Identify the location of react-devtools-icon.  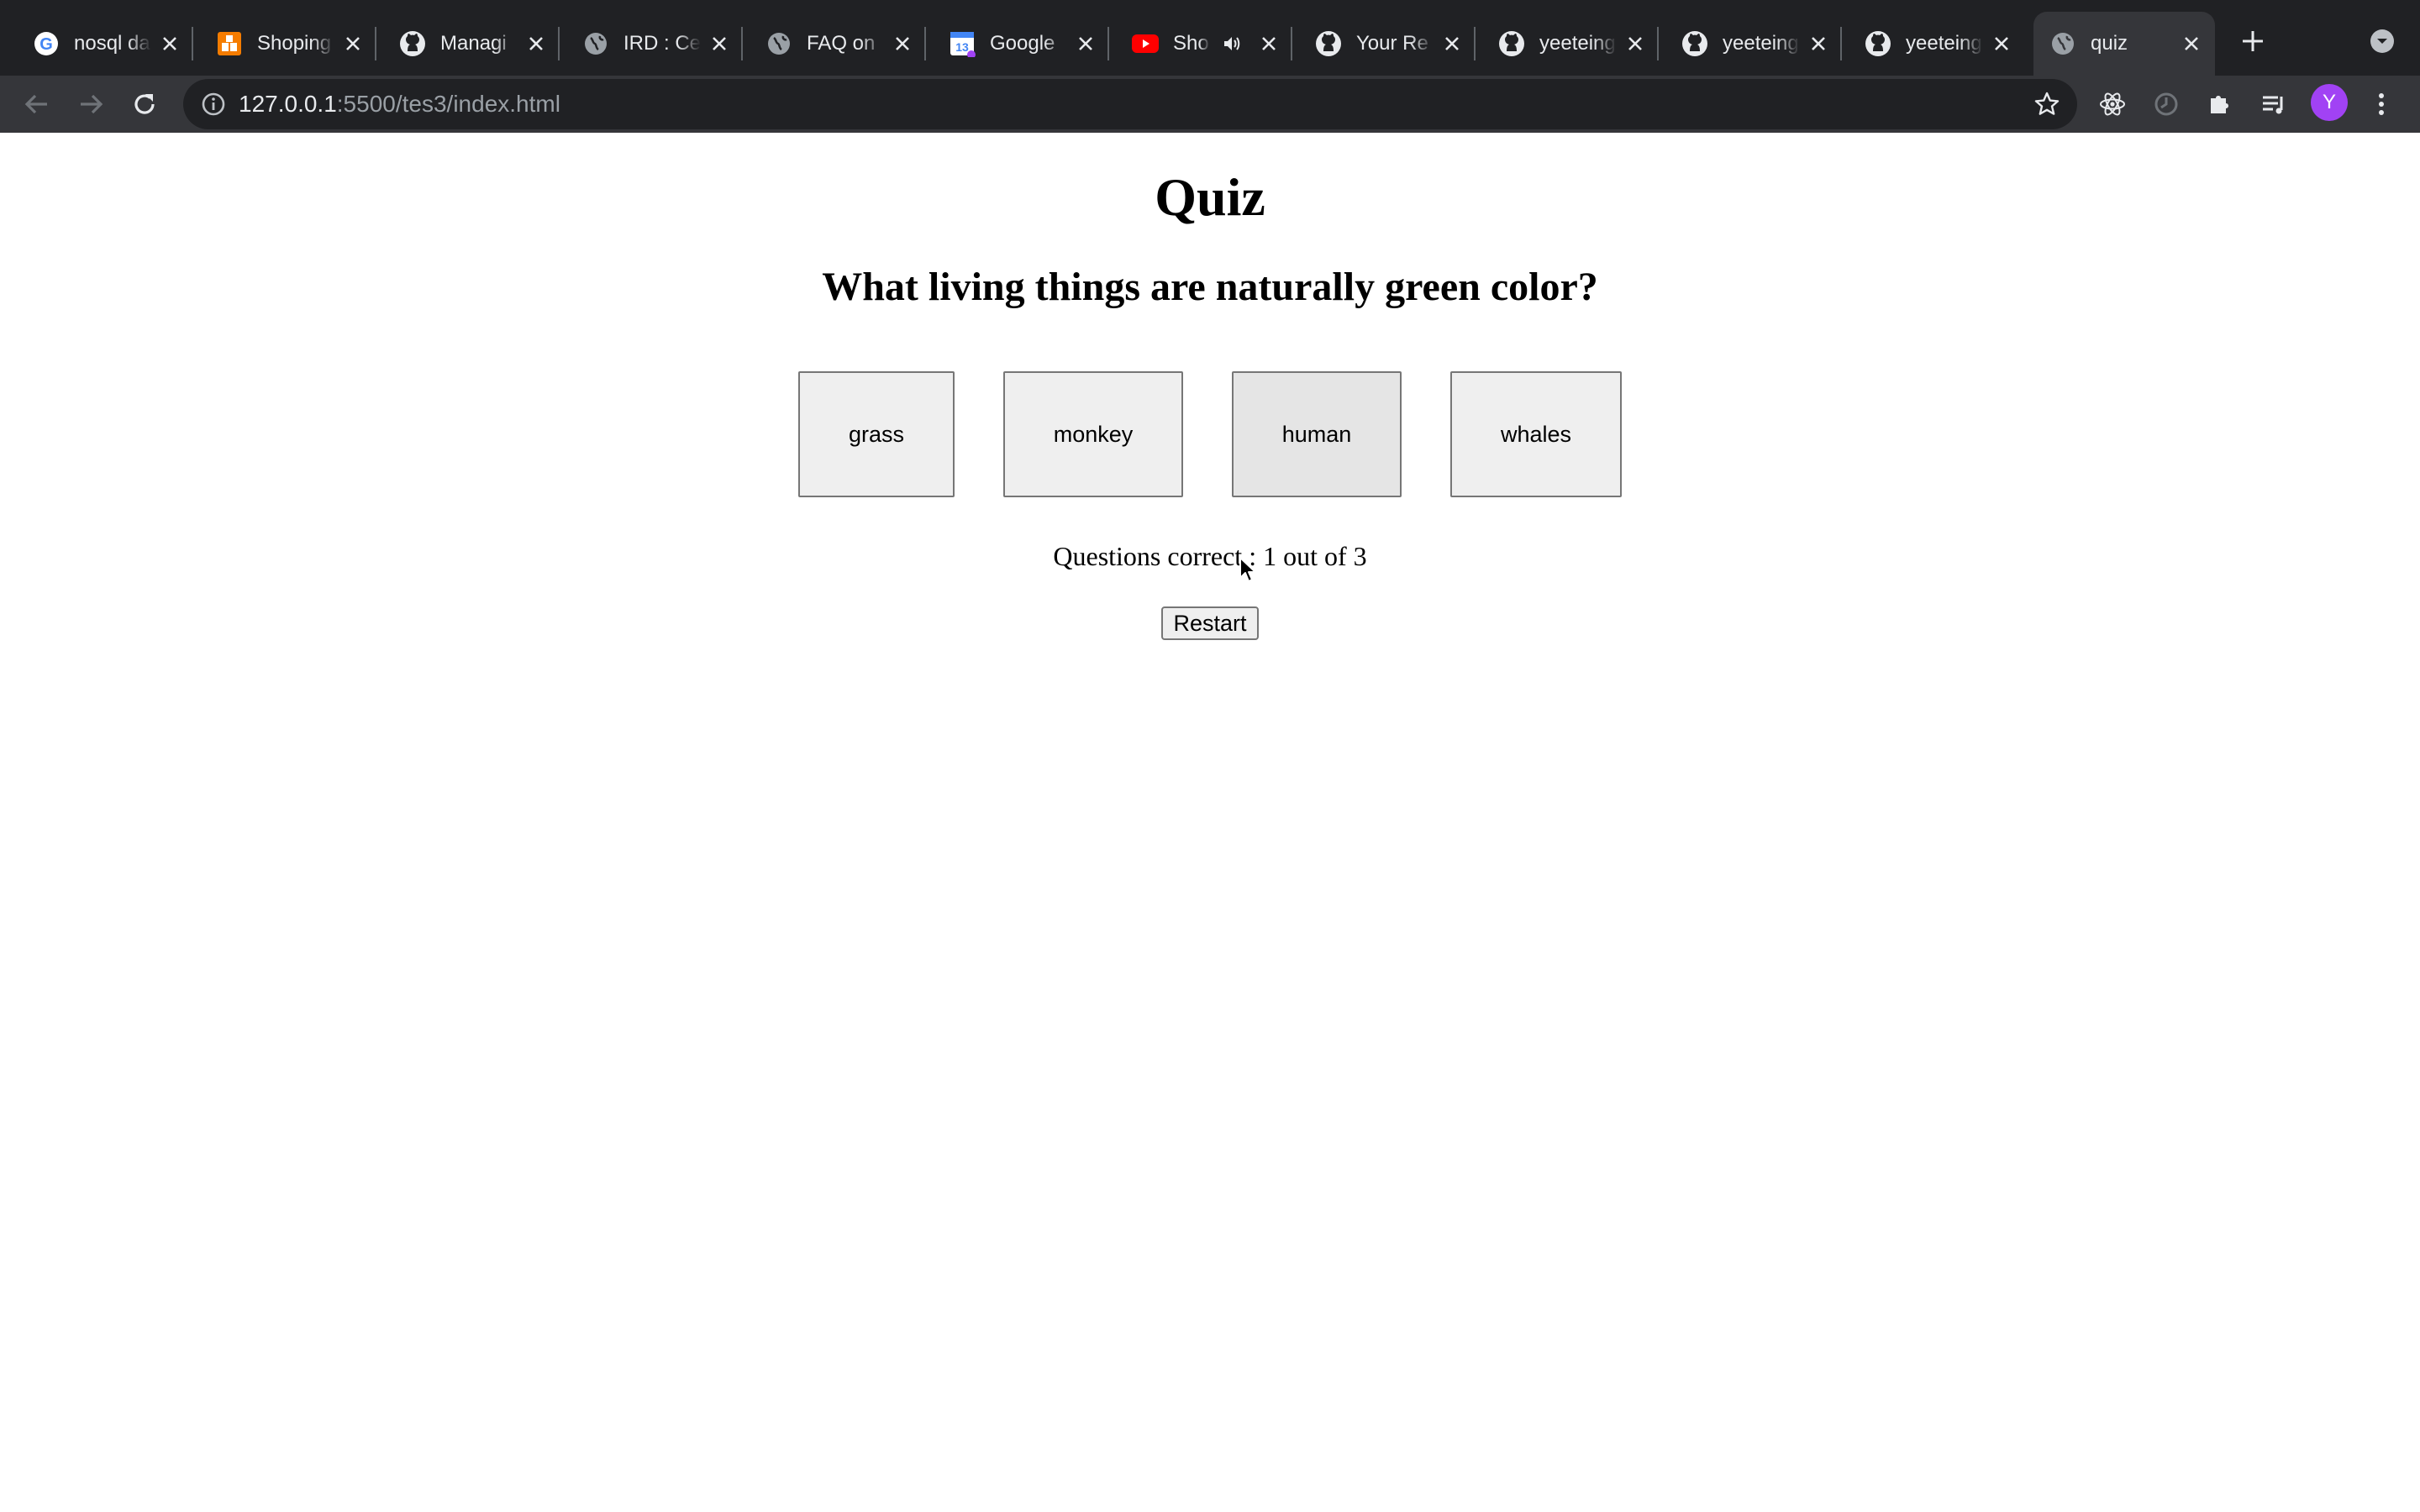
(2112, 104).